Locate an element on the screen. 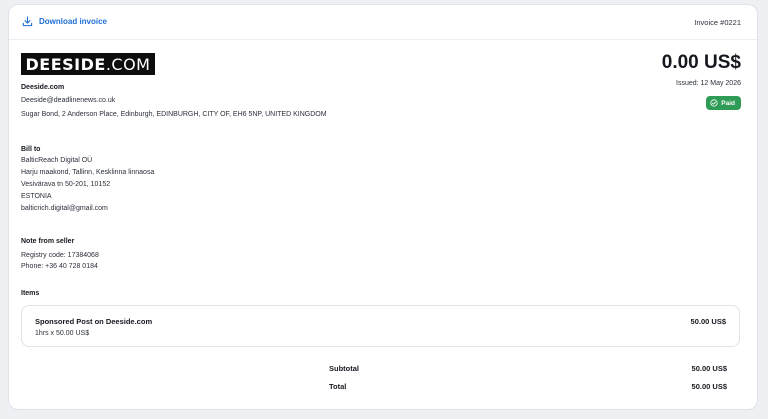 The height and width of the screenshot is (419, 768). items-heading: Items is located at coordinates (30, 293).